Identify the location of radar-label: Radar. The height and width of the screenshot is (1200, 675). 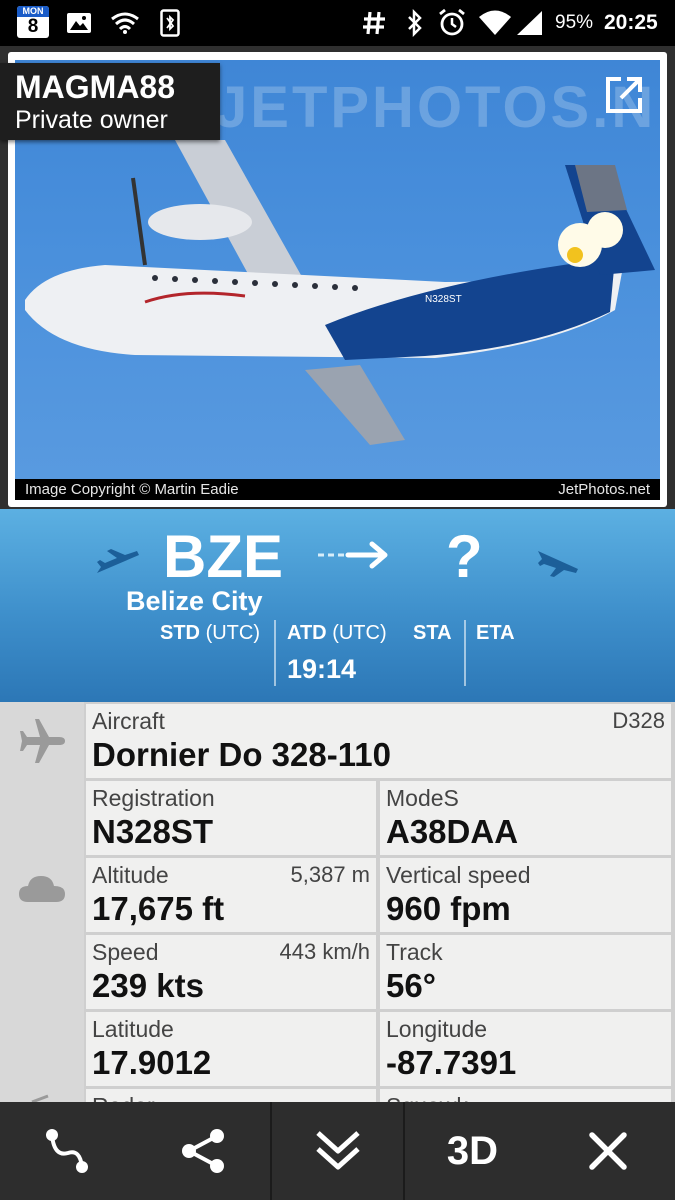
(123, 1097).